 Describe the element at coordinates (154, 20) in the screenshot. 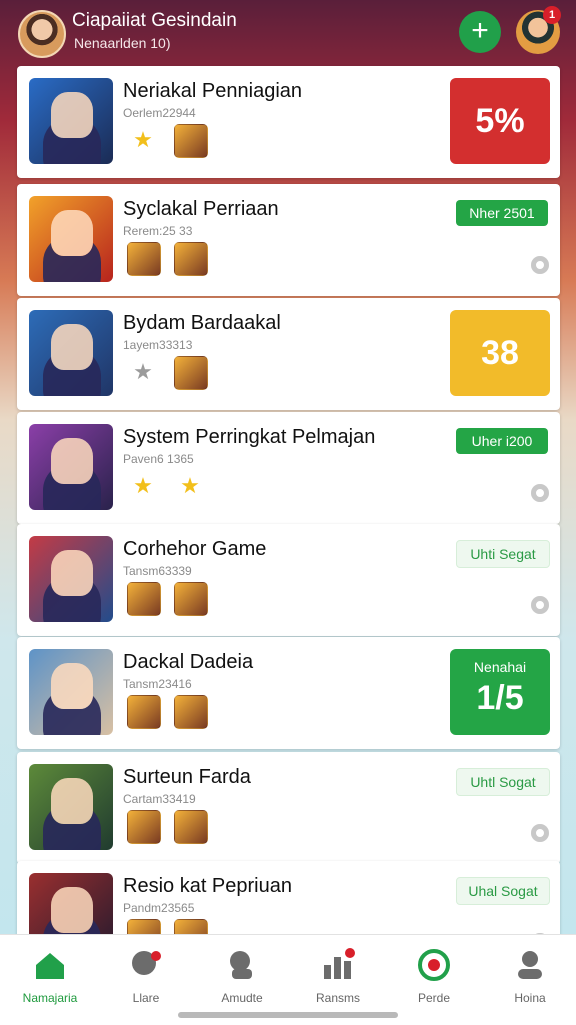

I see `page-title: Ciapaiiat Gesindain` at that location.